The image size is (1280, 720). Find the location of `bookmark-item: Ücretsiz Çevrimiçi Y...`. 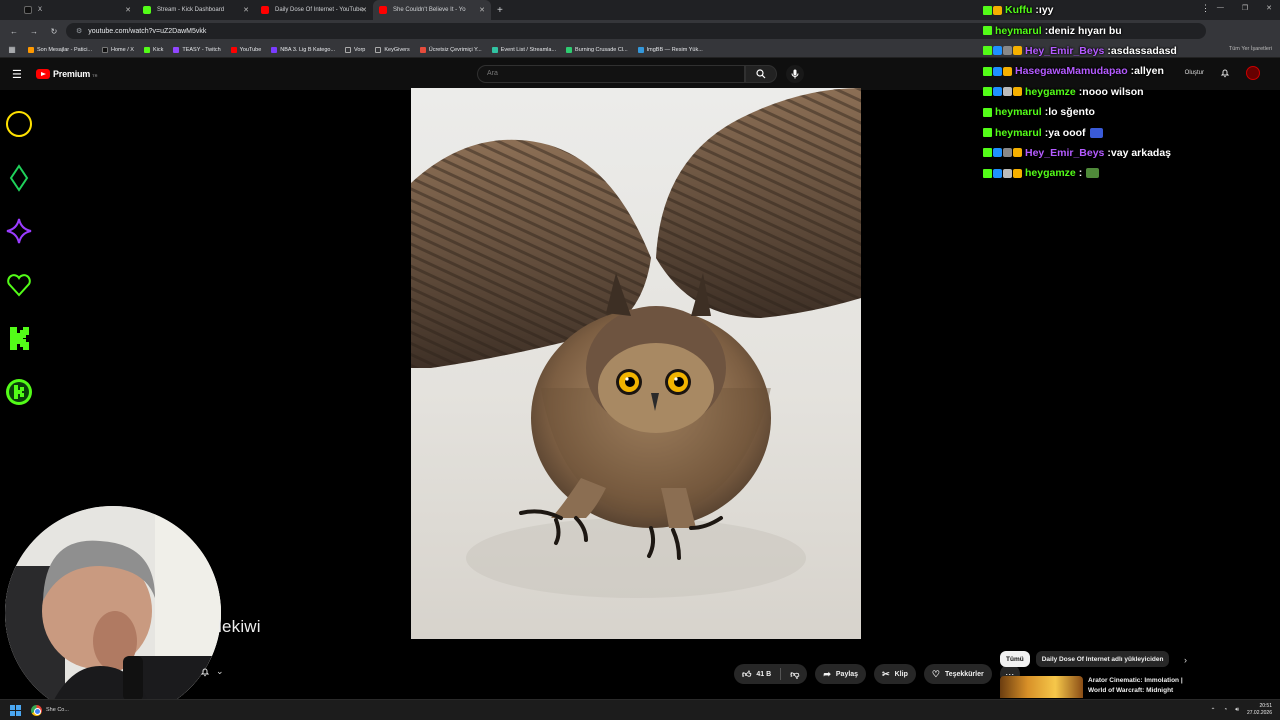

bookmark-item: Ücretsiz Çevrimiçi Y... is located at coordinates (450, 49).